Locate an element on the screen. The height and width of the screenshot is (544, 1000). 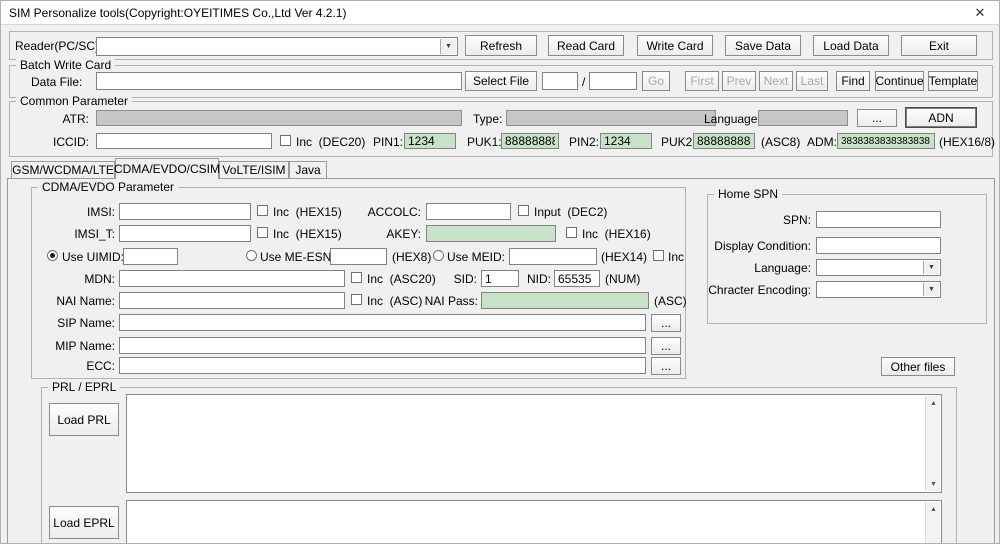
mip-name-input is located at coordinates (382, 345).